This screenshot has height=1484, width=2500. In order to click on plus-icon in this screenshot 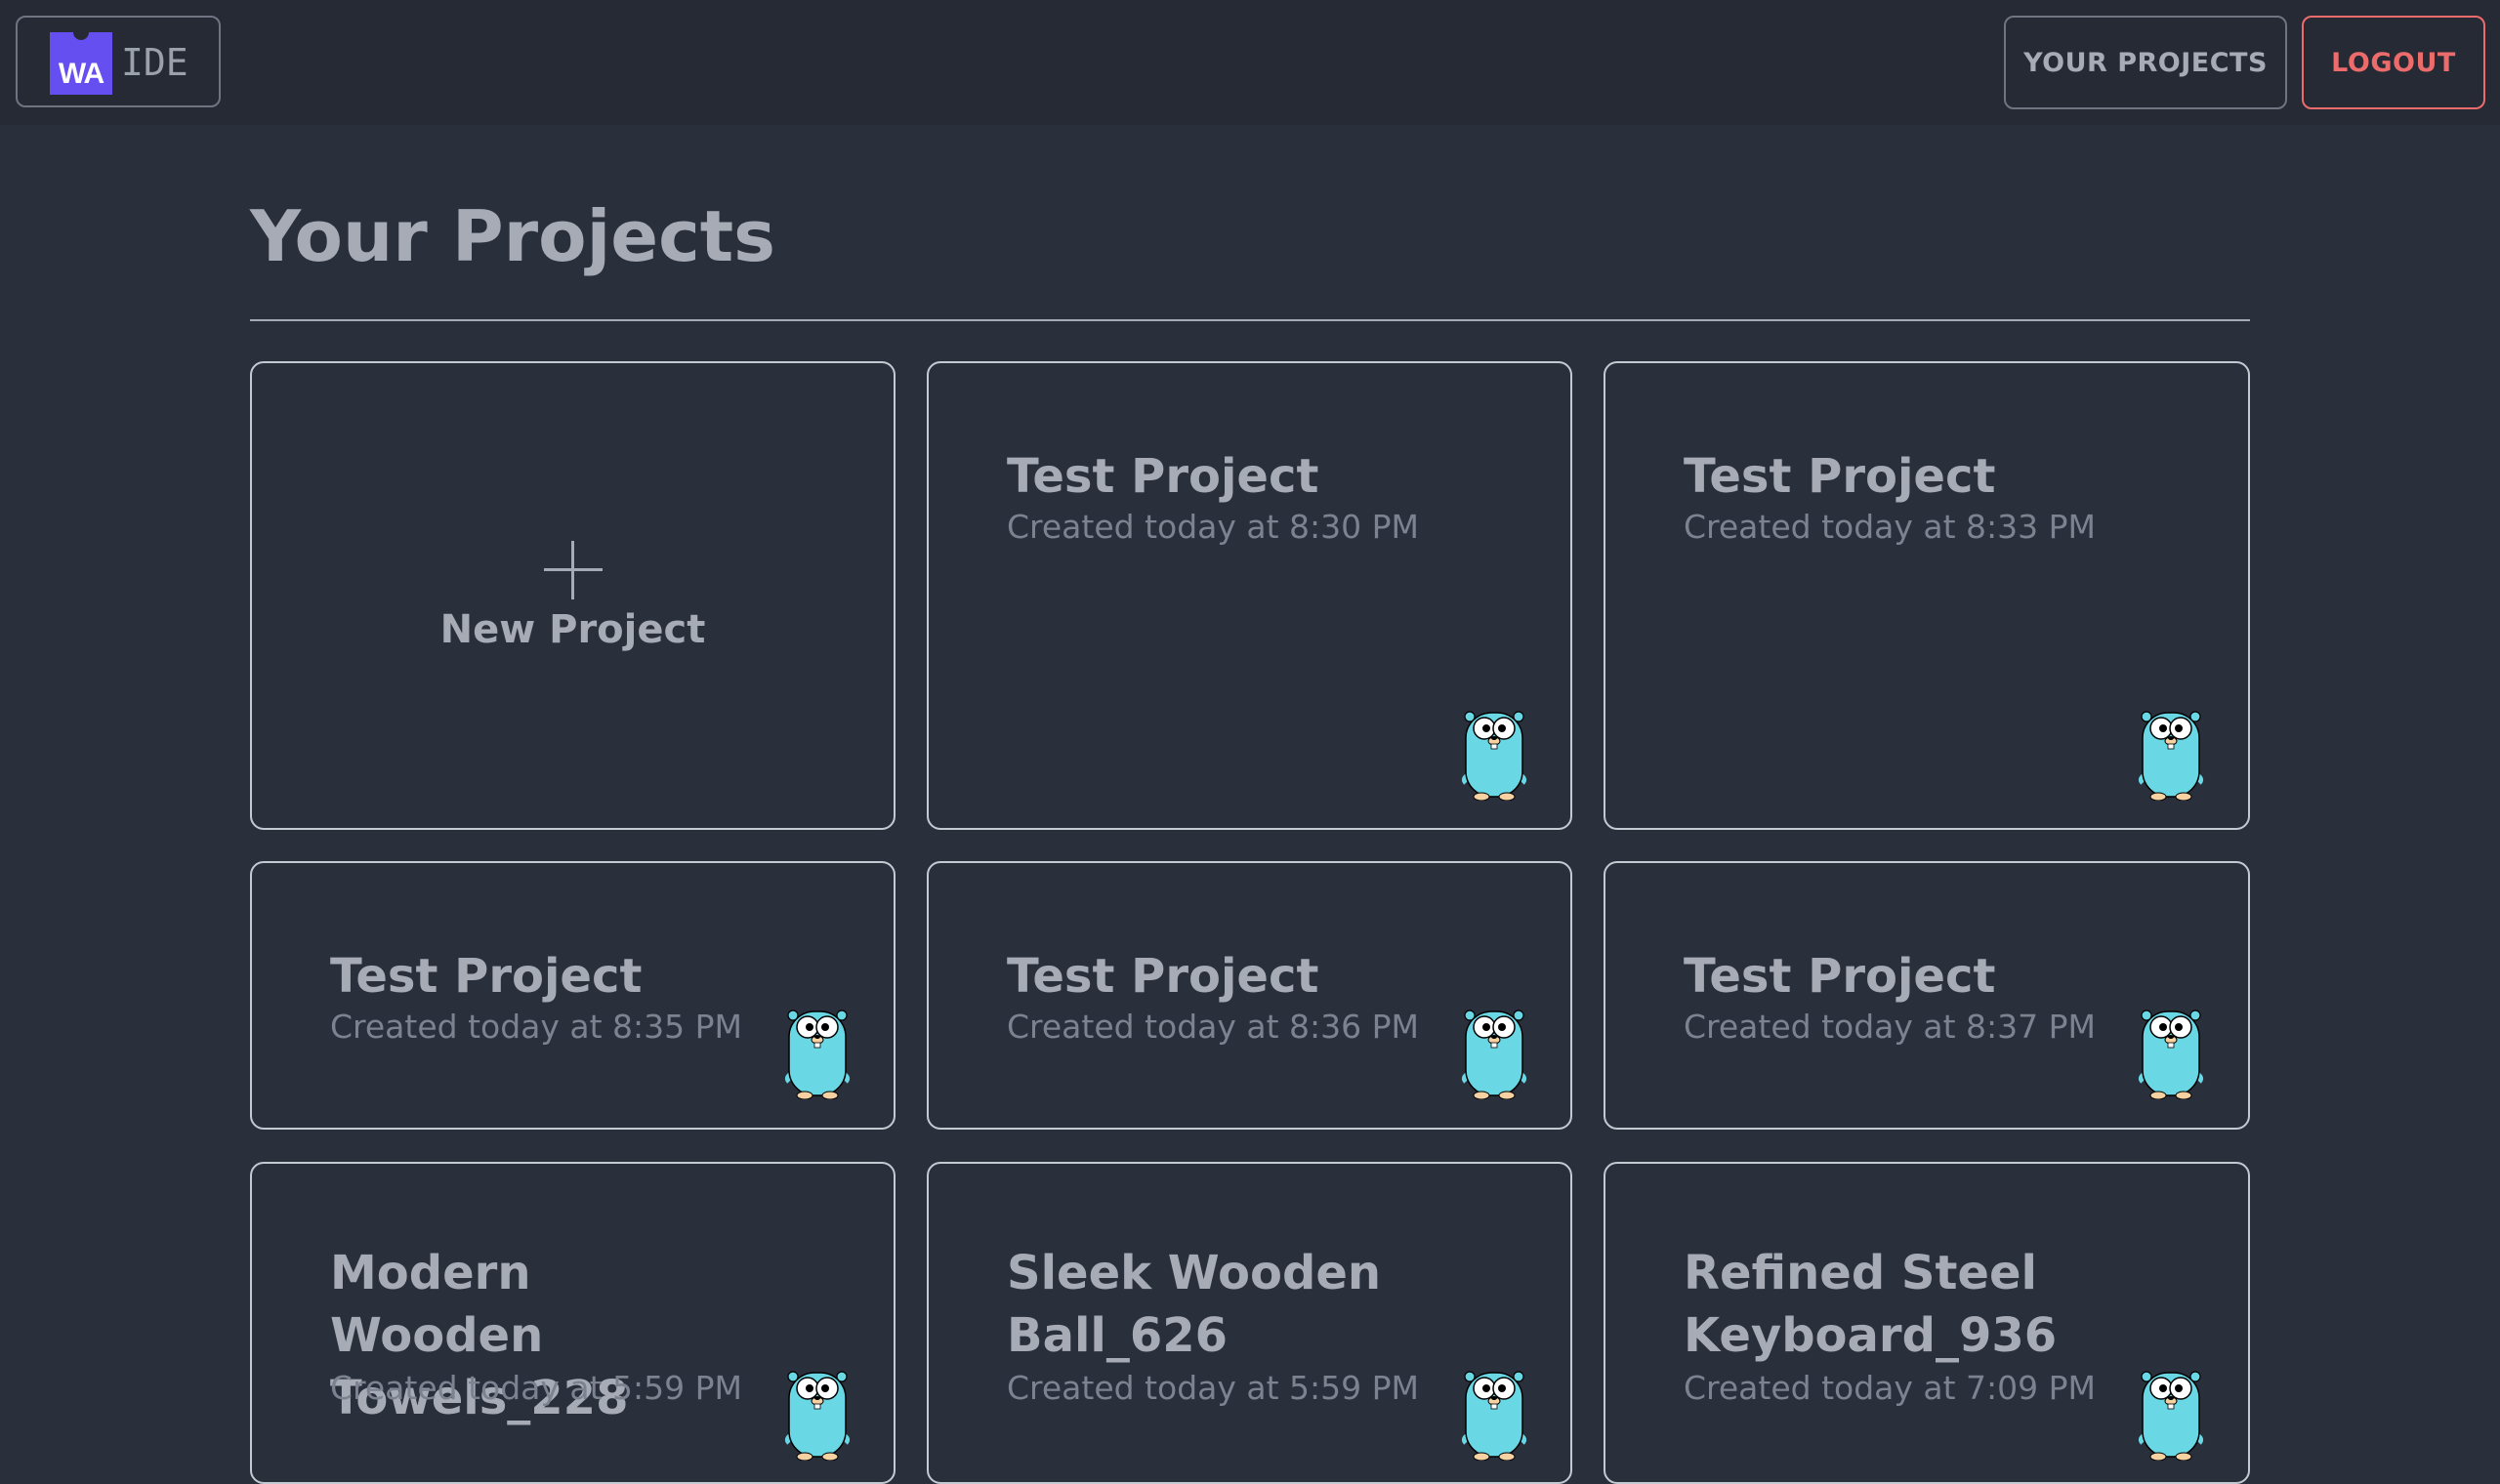, I will do `click(573, 570)`.